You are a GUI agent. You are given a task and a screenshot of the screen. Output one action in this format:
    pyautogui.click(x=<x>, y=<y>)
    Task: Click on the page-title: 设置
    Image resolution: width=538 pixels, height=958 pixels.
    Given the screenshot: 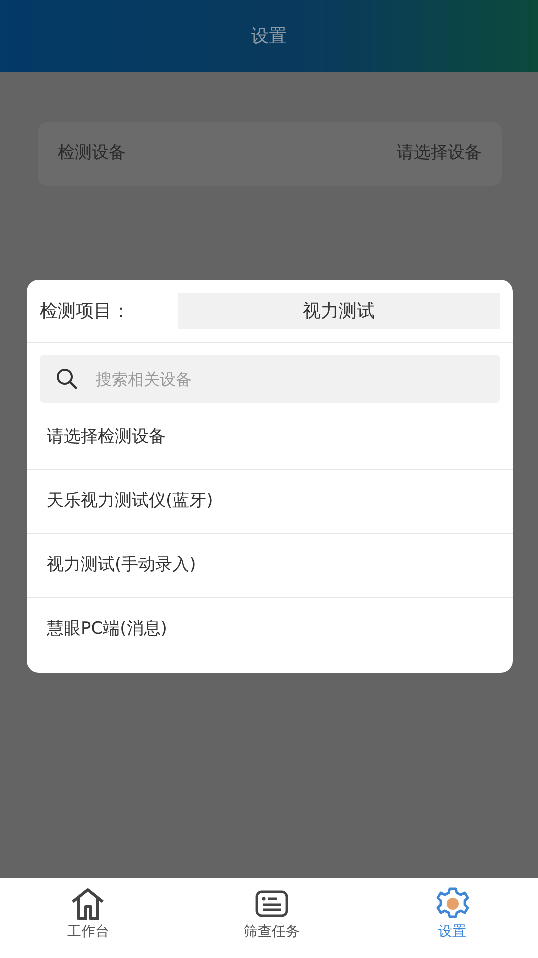 What is the action you would take?
    pyautogui.click(x=269, y=36)
    